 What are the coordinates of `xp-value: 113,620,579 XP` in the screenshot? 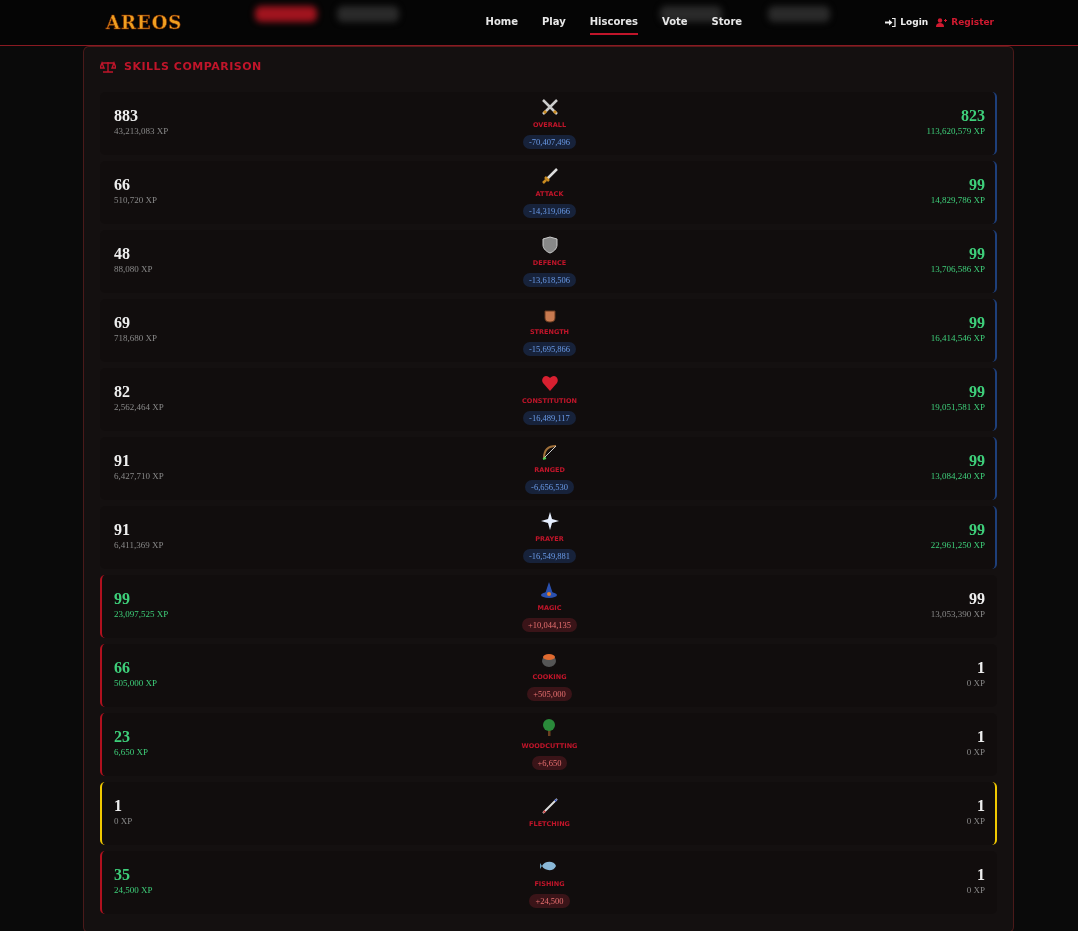 It's located at (955, 132).